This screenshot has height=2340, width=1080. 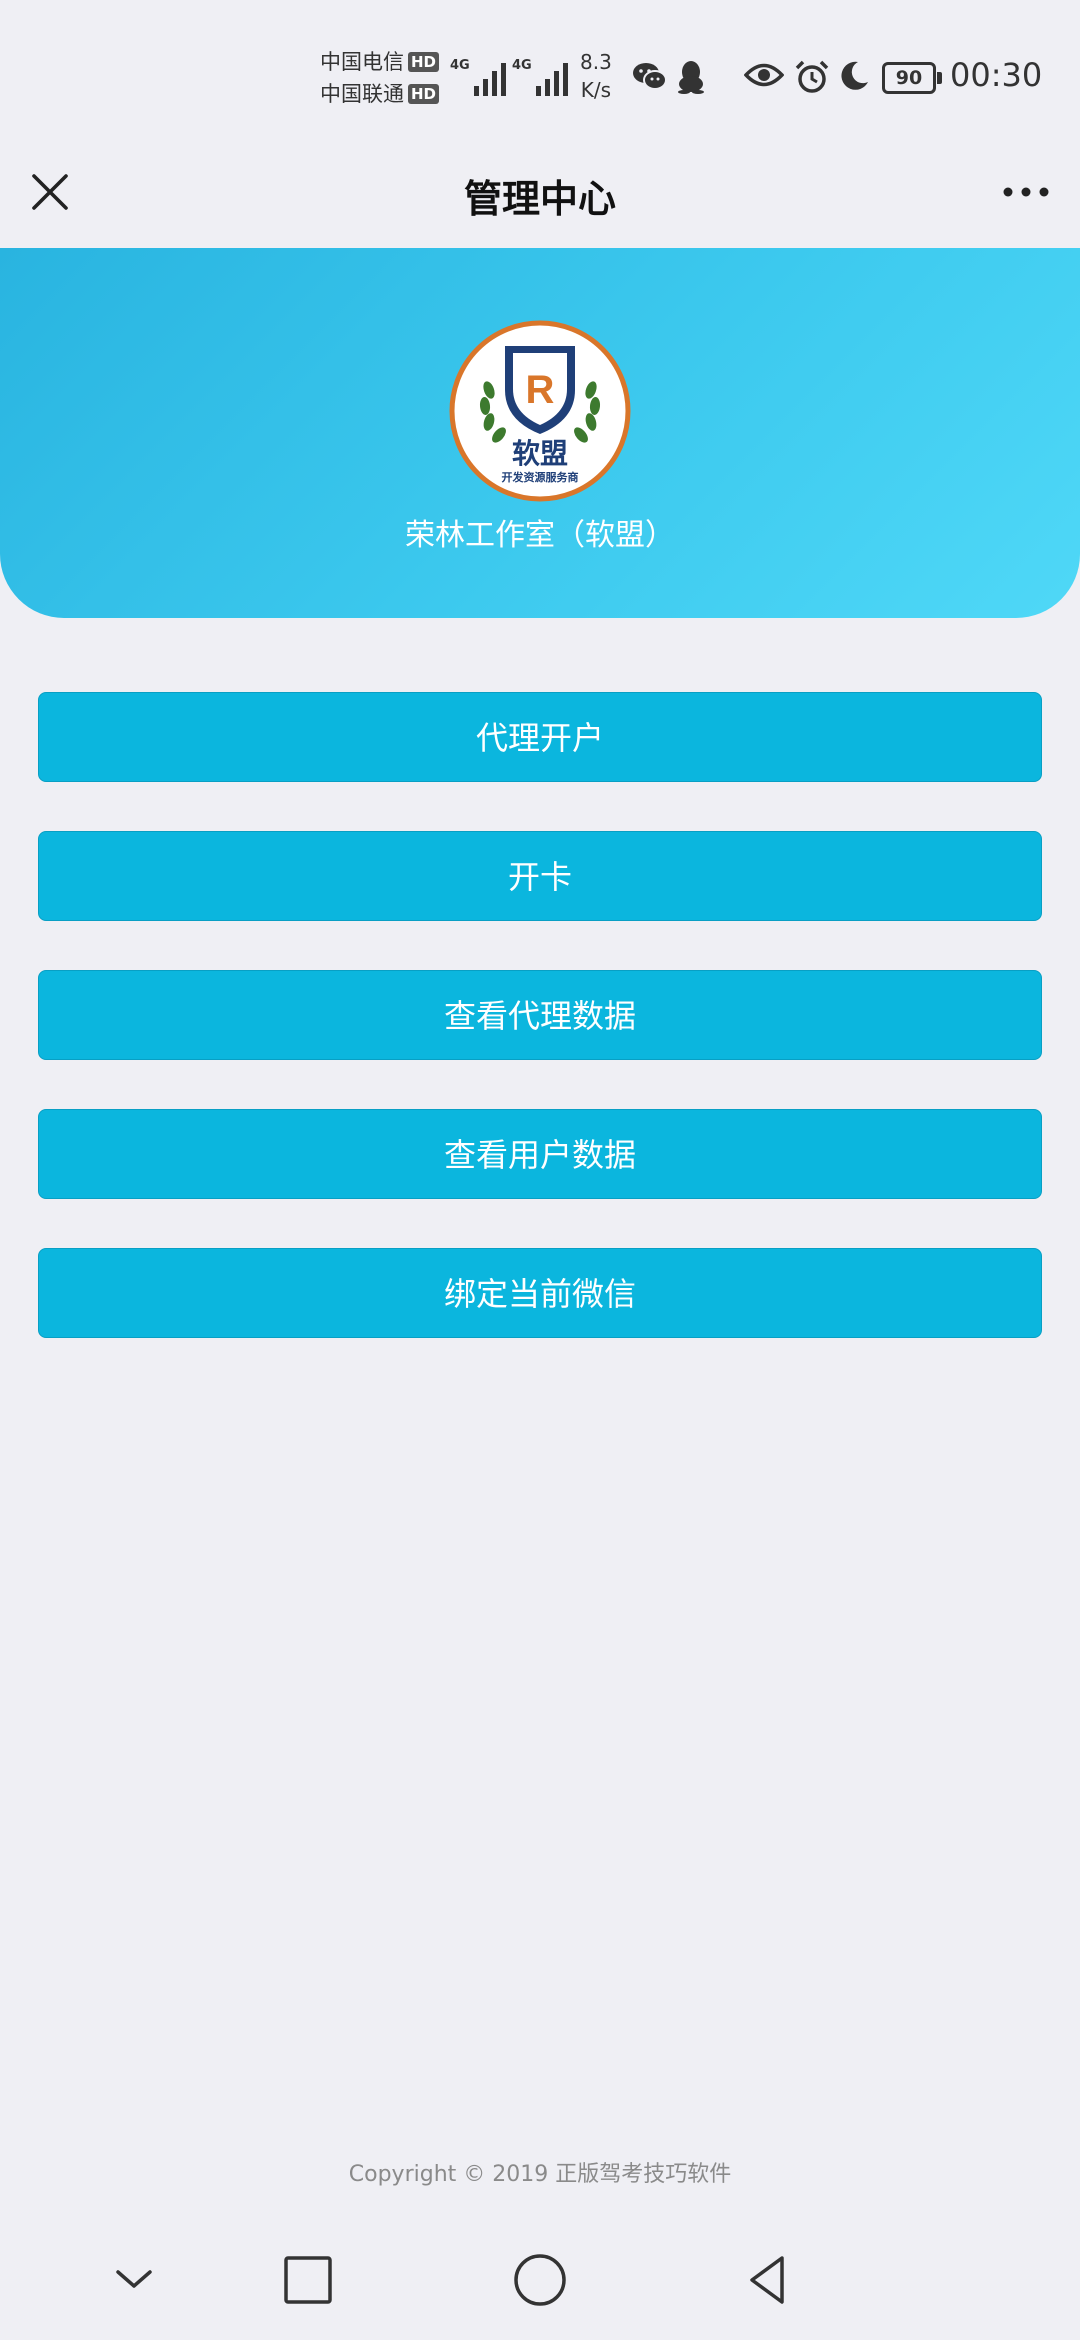 I want to click on moon-icon, so click(x=854, y=75).